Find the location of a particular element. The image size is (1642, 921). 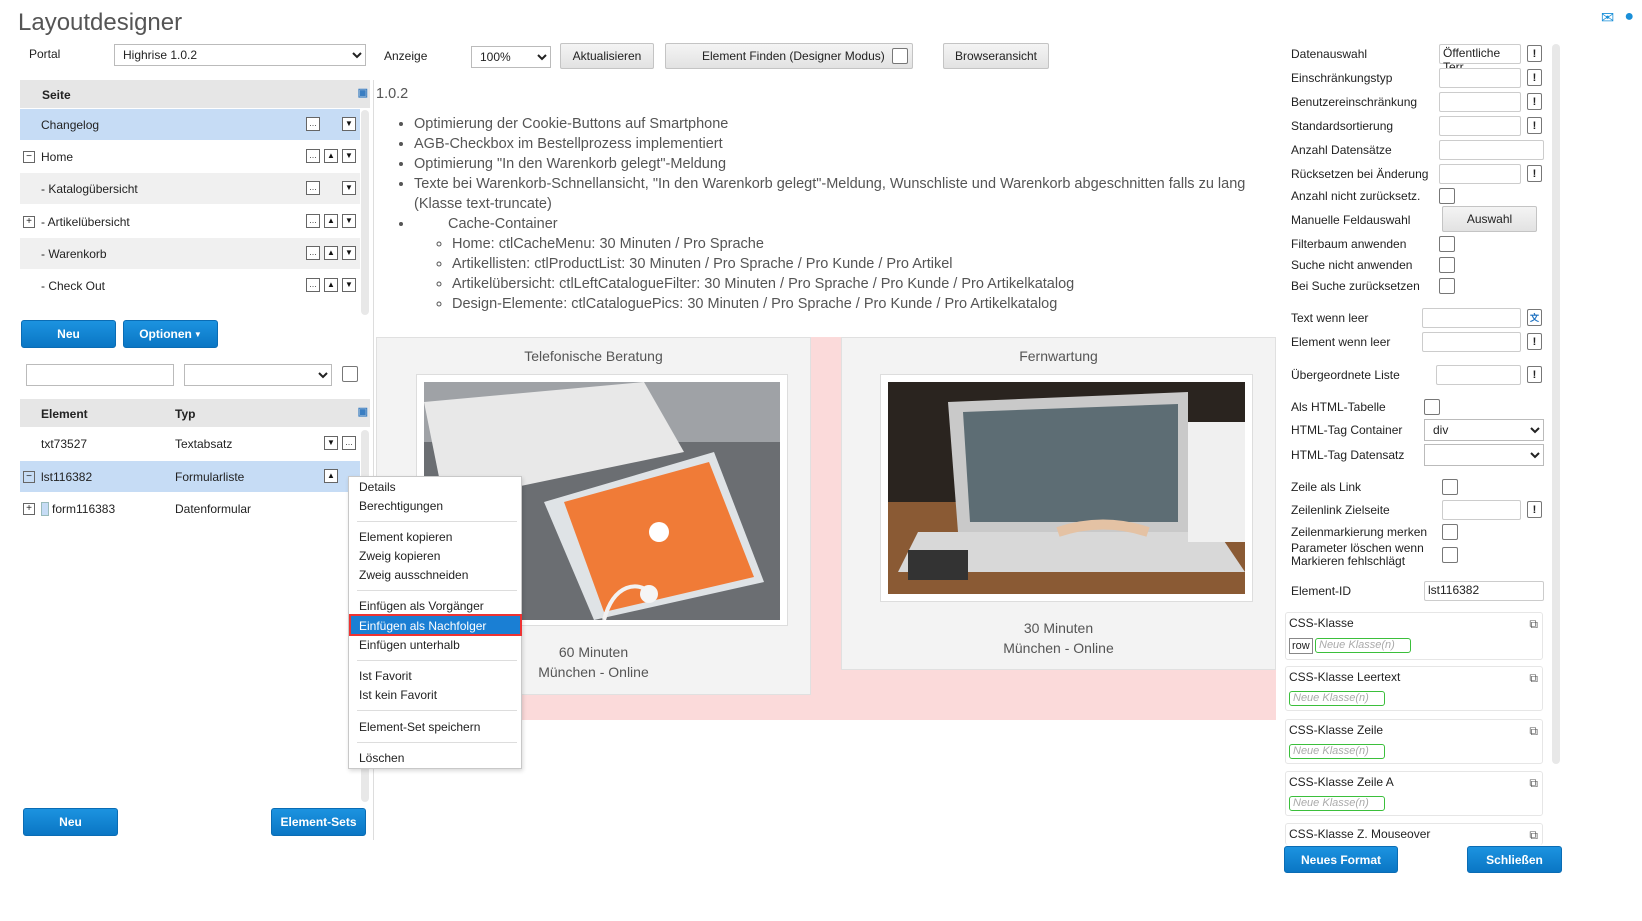

page-item-warenkorb: - Warenkorb … ▲ ▼ is located at coordinates (190, 253).